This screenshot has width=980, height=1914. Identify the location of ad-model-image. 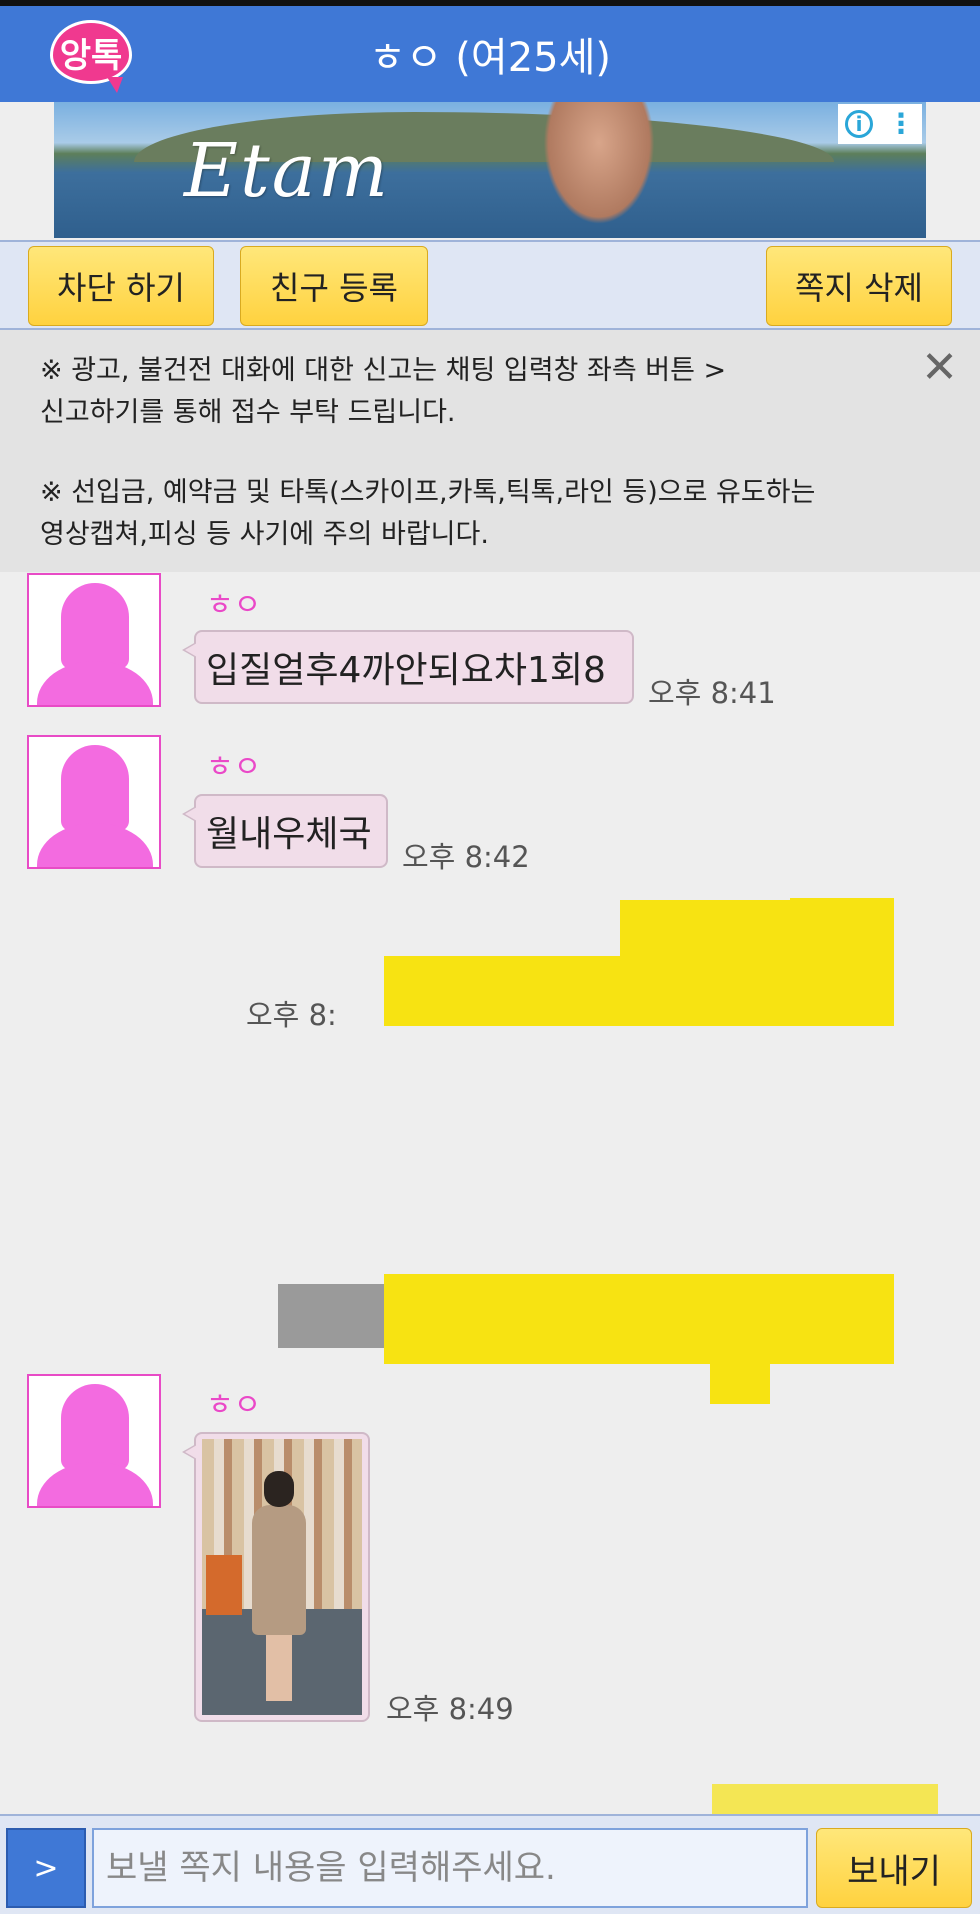
(599, 170).